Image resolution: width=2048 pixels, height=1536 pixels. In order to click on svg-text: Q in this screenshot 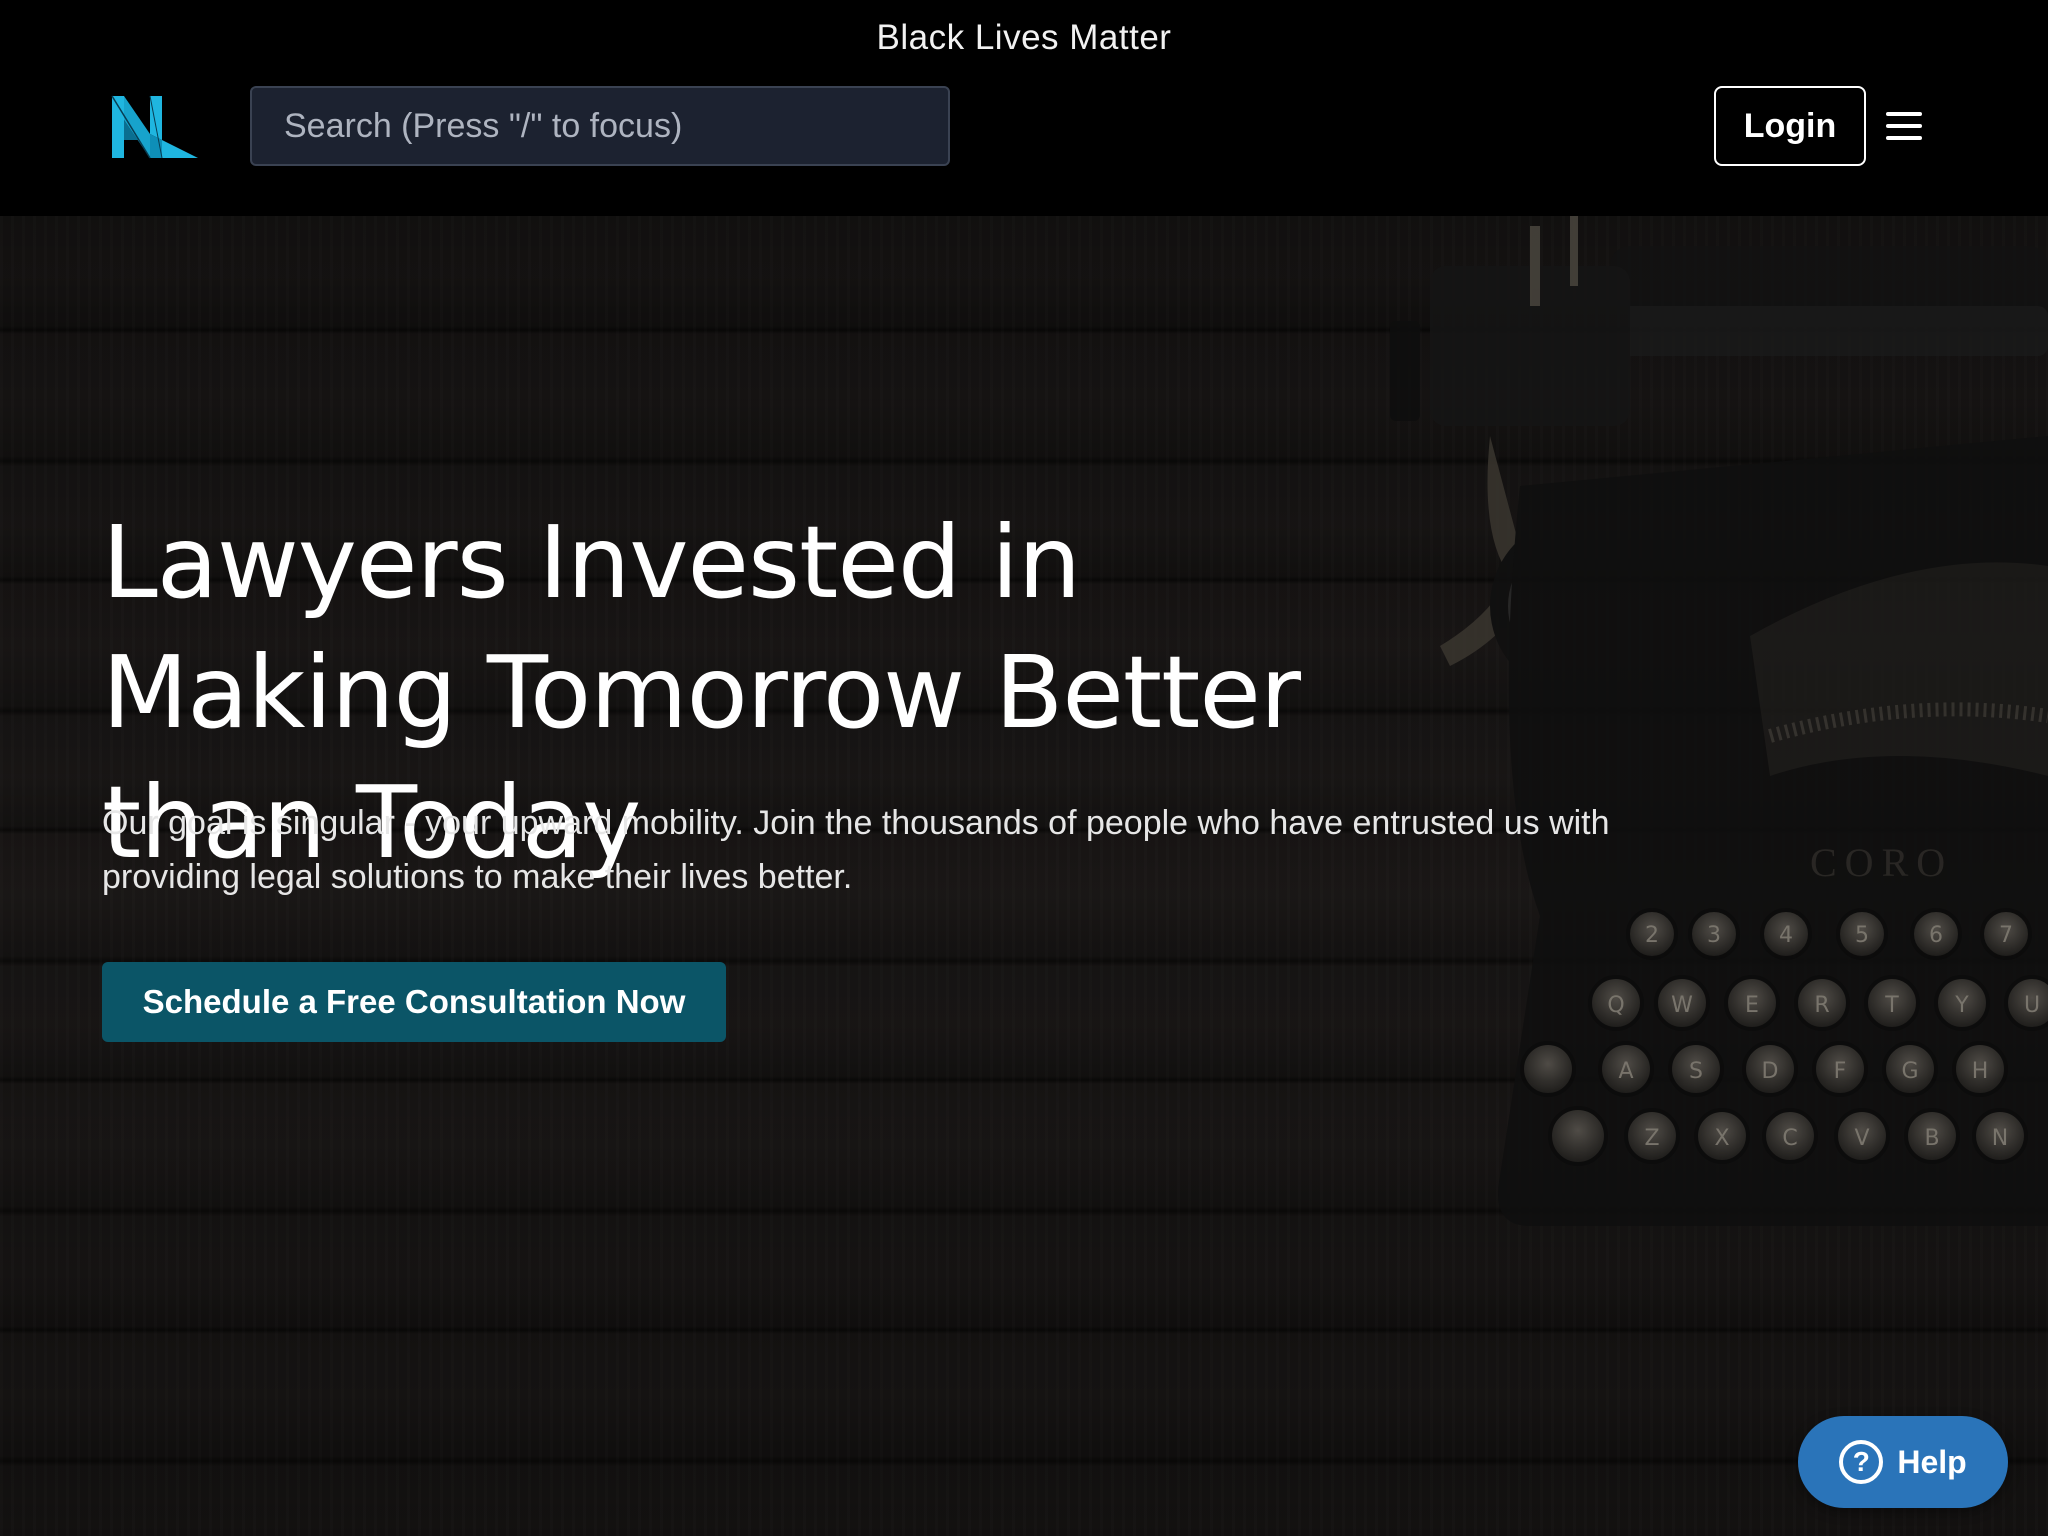, I will do `click(1615, 1005)`.